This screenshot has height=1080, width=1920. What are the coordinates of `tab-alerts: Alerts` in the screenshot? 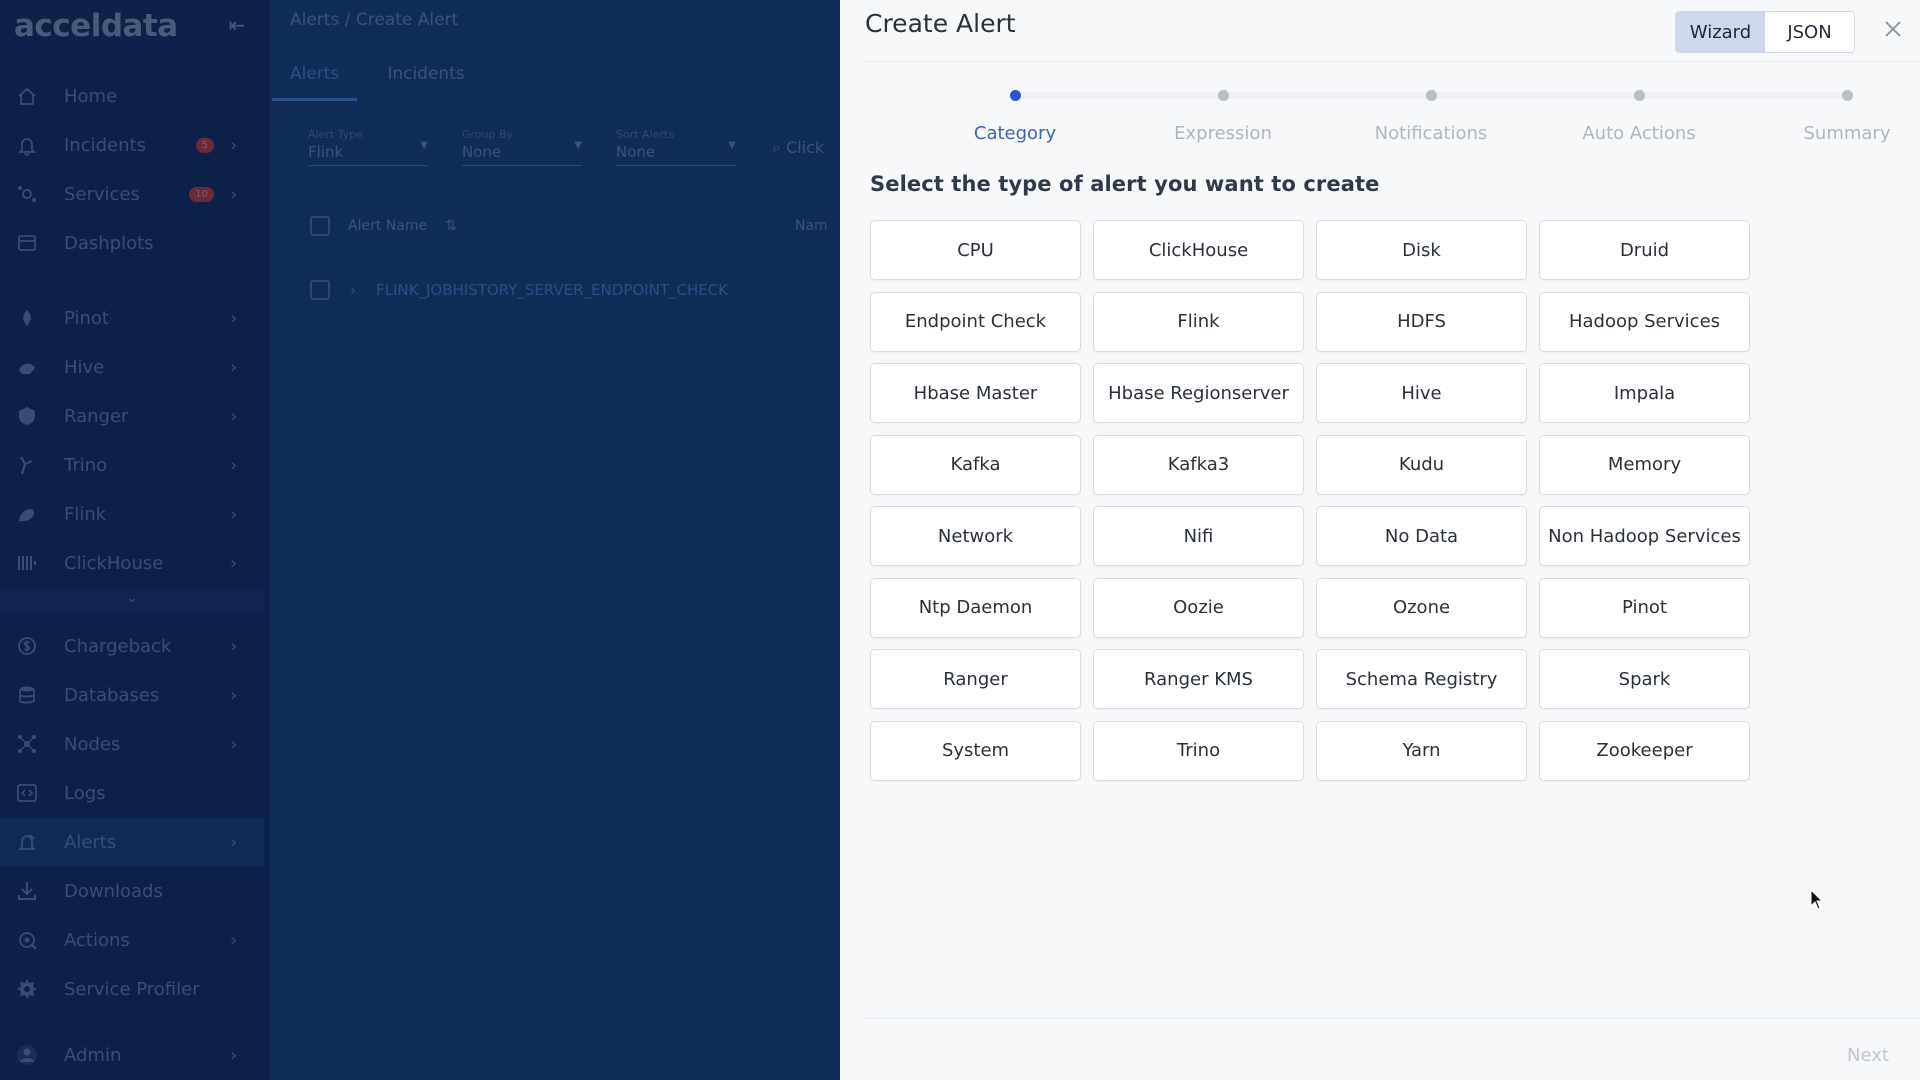 It's located at (315, 82).